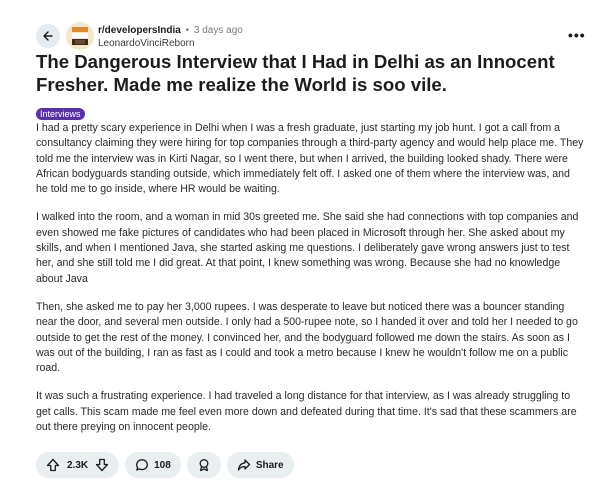 The image size is (600, 486). Describe the element at coordinates (162, 465) in the screenshot. I see `comment-count: 108` at that location.